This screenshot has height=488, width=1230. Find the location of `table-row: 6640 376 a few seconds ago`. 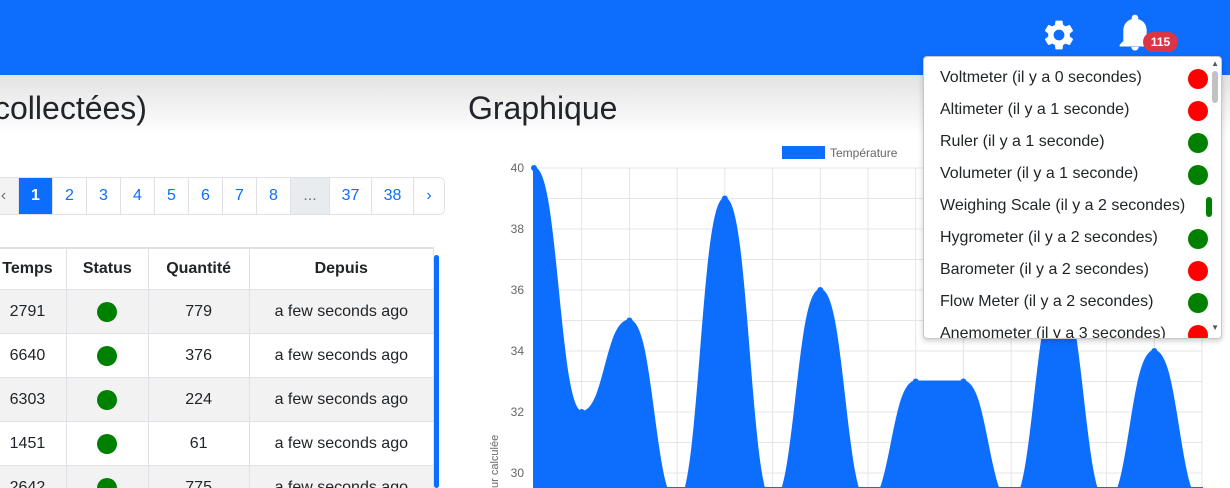

table-row: 6640 376 a few seconds ago is located at coordinates (217, 355).